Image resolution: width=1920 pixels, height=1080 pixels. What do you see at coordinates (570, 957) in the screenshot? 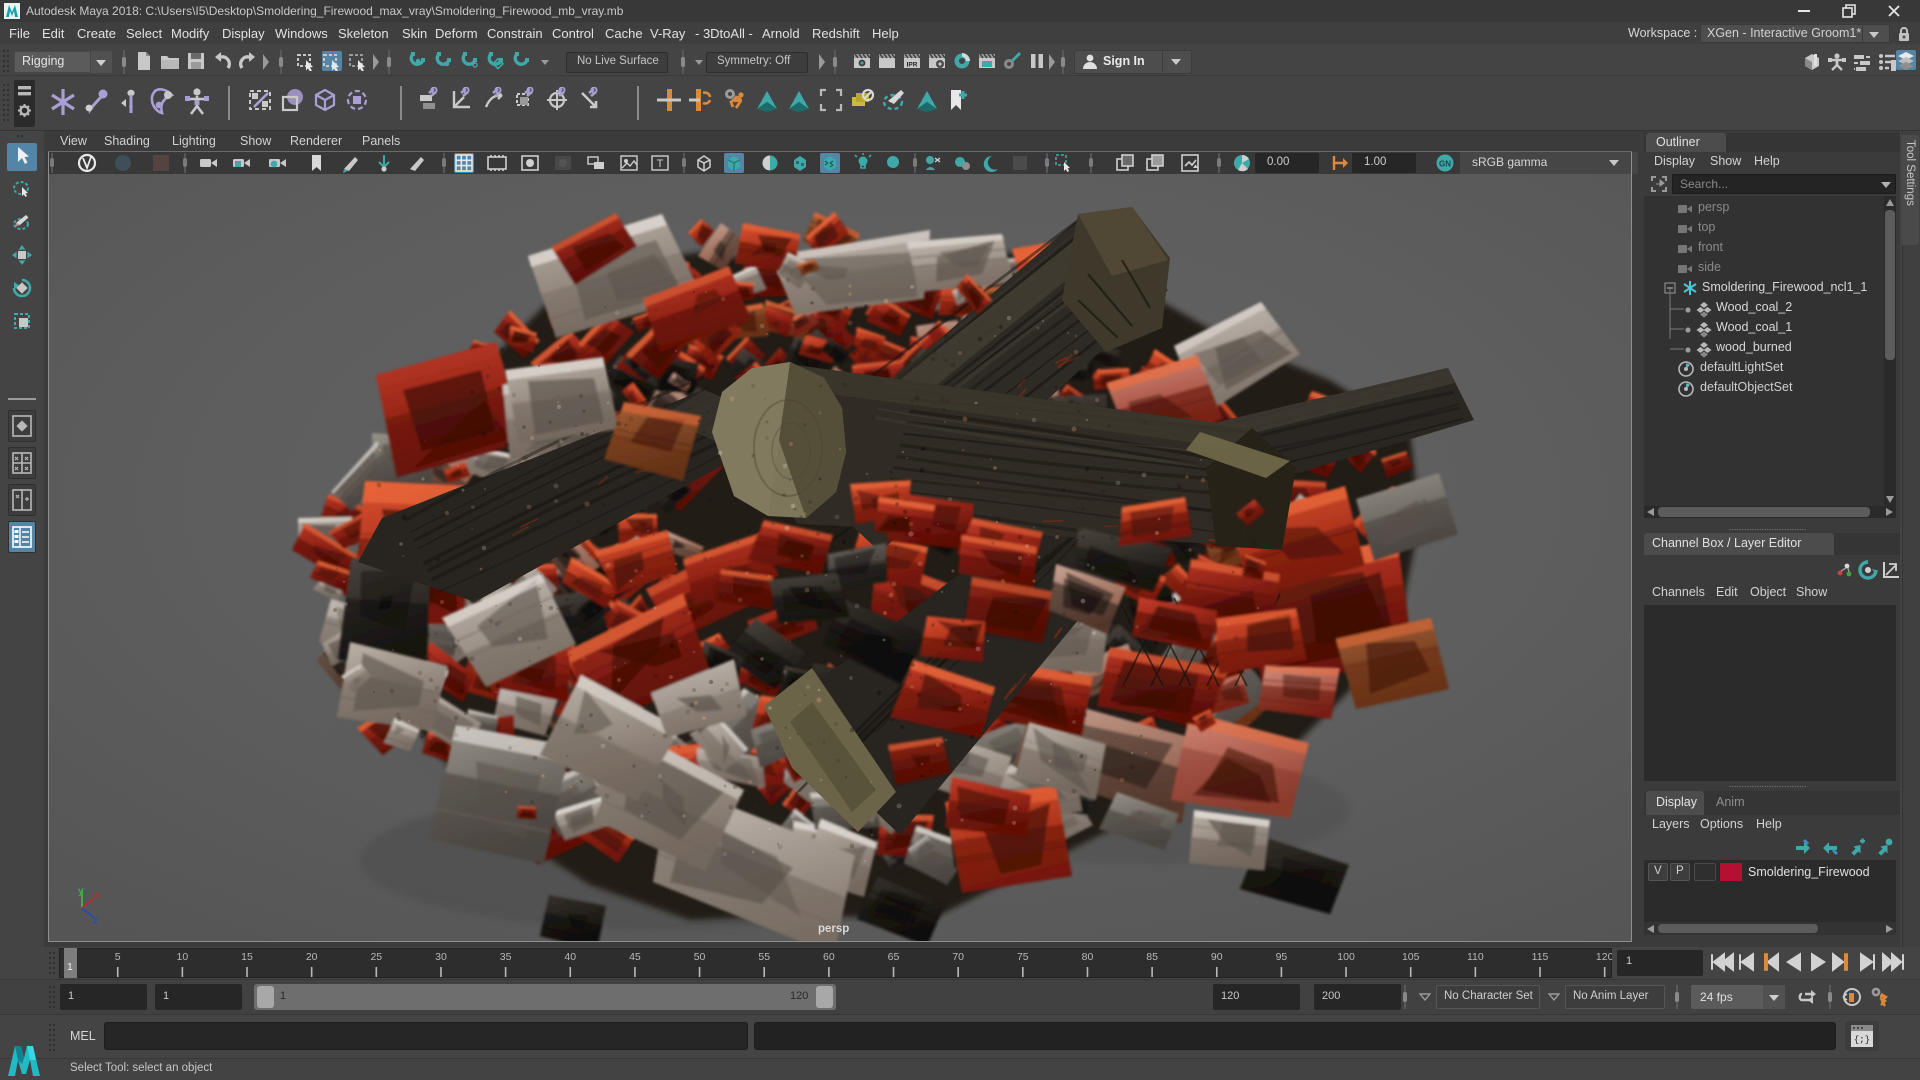
I see `svg-text: 40` at bounding box center [570, 957].